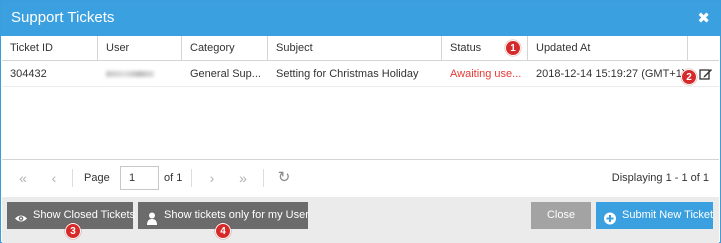 This screenshot has width=721, height=243. What do you see at coordinates (97, 178) in the screenshot?
I see `page-label: Page` at bounding box center [97, 178].